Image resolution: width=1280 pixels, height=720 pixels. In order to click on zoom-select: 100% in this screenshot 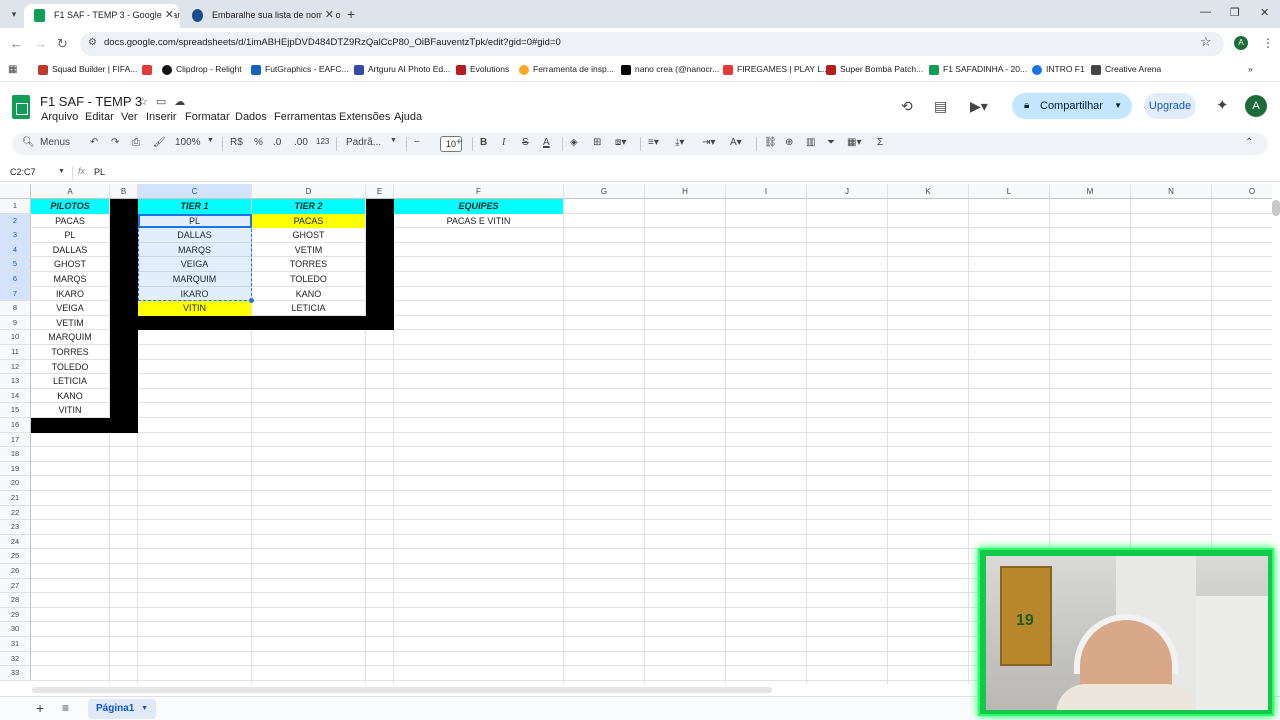, I will do `click(188, 142)`.